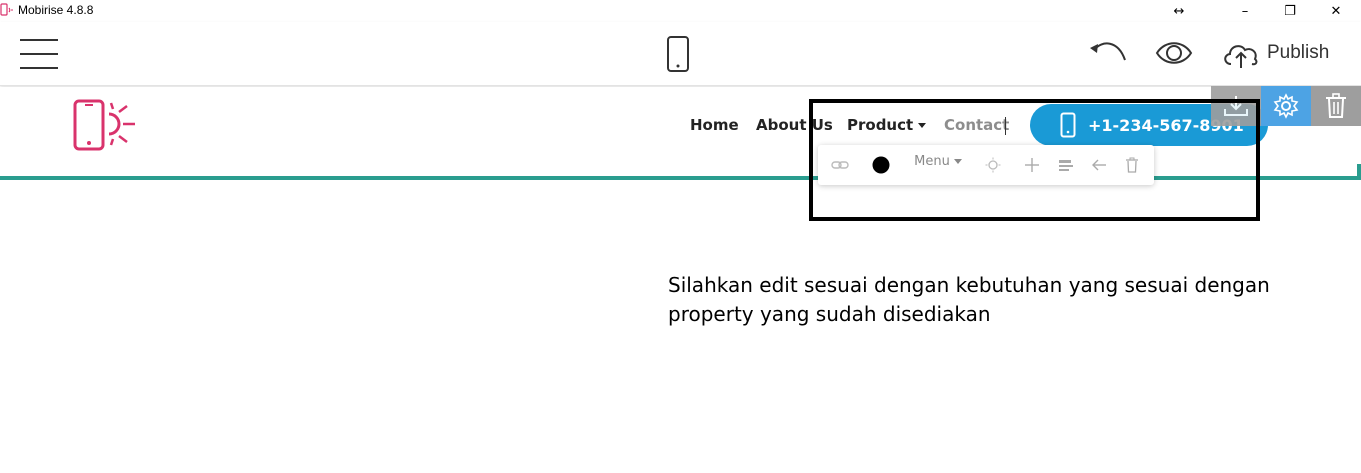 The height and width of the screenshot is (473, 1361). Describe the element at coordinates (56, 10) in the screenshot. I see `window-title: Mobirise 4.8.8` at that location.